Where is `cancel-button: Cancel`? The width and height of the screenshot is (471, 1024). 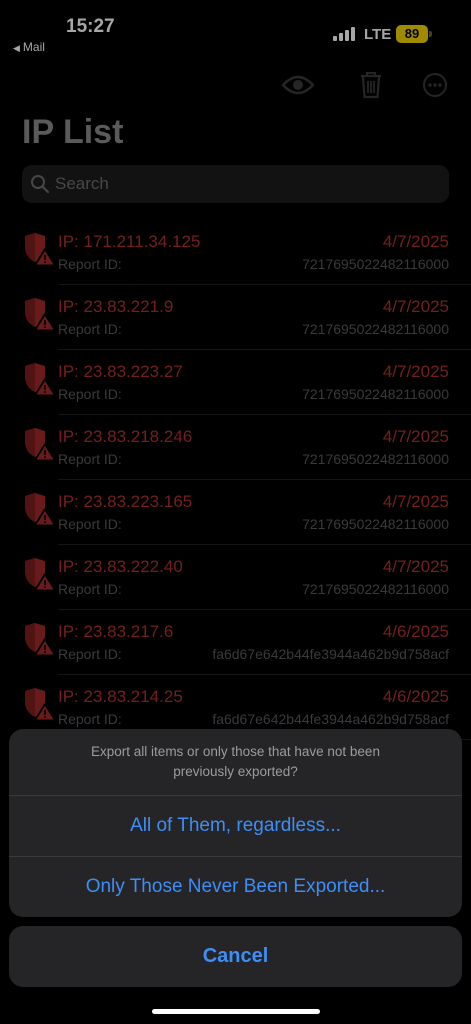
cancel-button: Cancel is located at coordinates (235, 956).